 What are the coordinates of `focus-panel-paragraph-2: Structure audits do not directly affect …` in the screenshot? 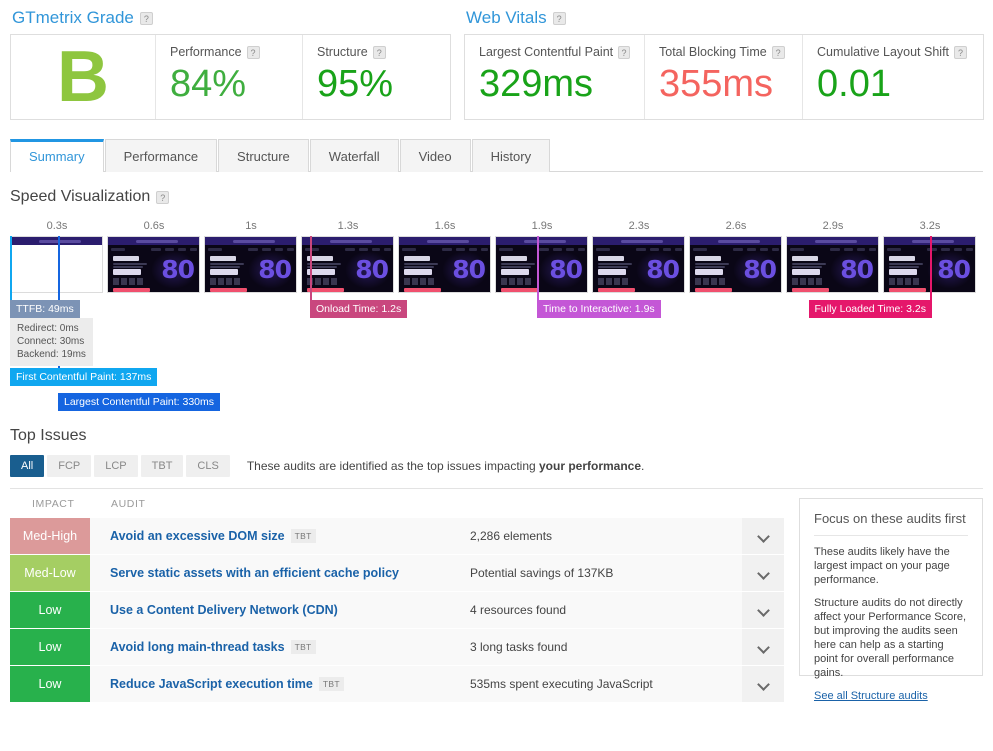 It's located at (890, 638).